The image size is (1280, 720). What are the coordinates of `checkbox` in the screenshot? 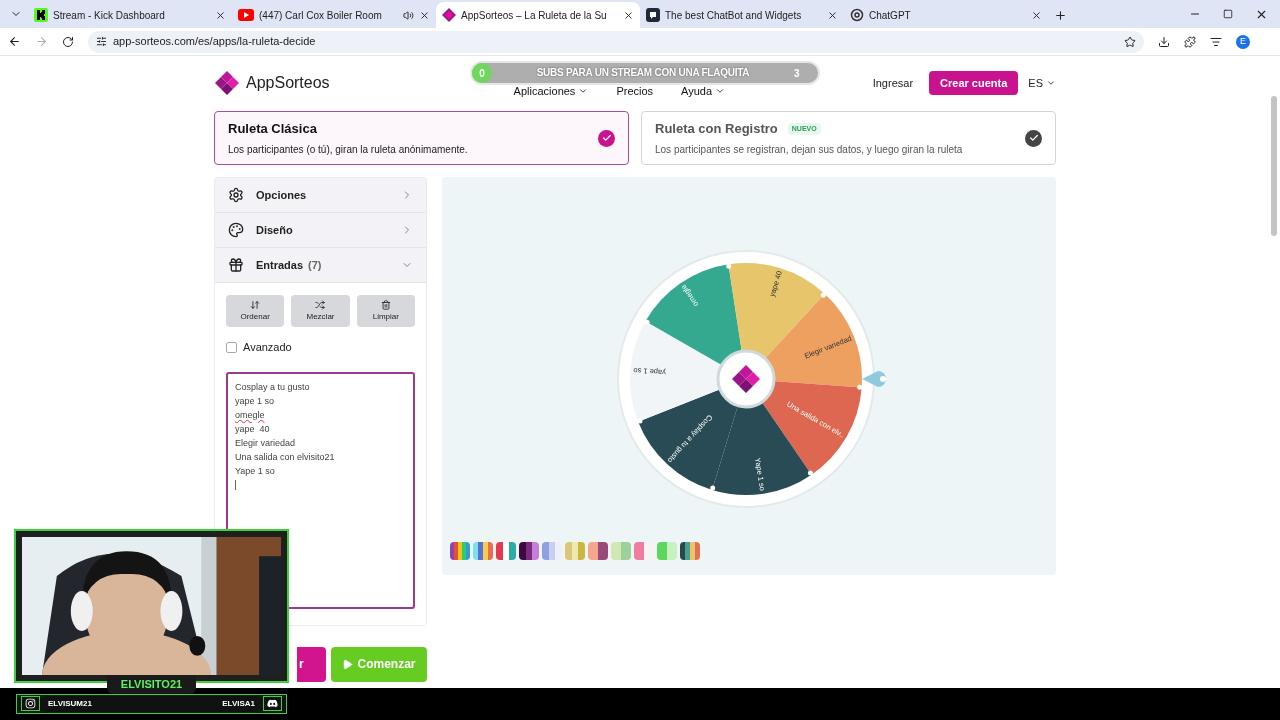 It's located at (231, 347).